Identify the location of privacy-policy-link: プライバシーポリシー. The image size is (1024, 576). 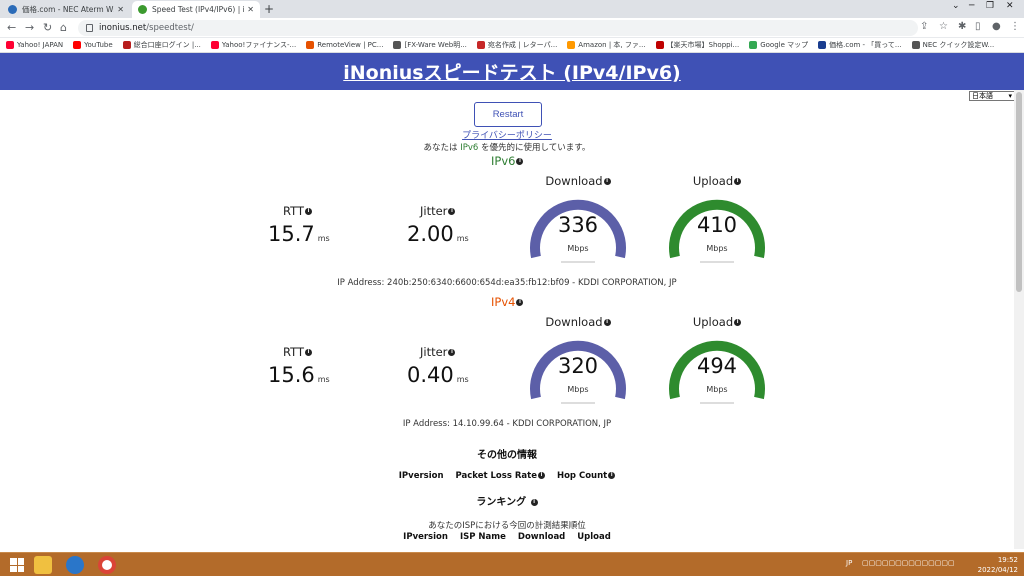
(507, 134).